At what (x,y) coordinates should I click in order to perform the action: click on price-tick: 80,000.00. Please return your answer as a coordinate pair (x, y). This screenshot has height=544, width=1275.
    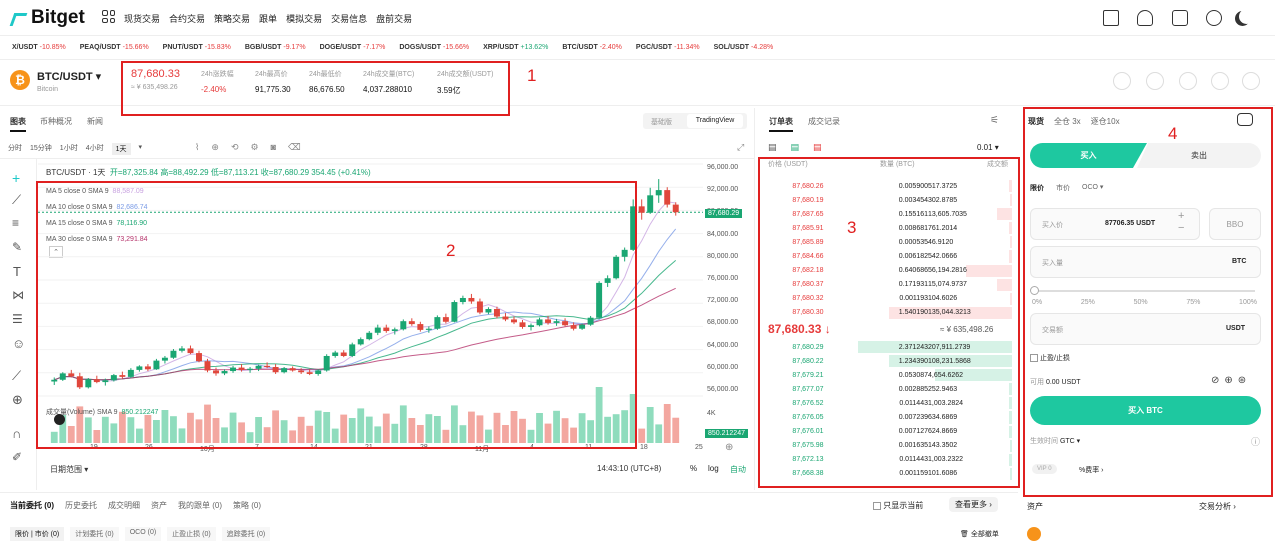
    Looking at the image, I should click on (723, 256).